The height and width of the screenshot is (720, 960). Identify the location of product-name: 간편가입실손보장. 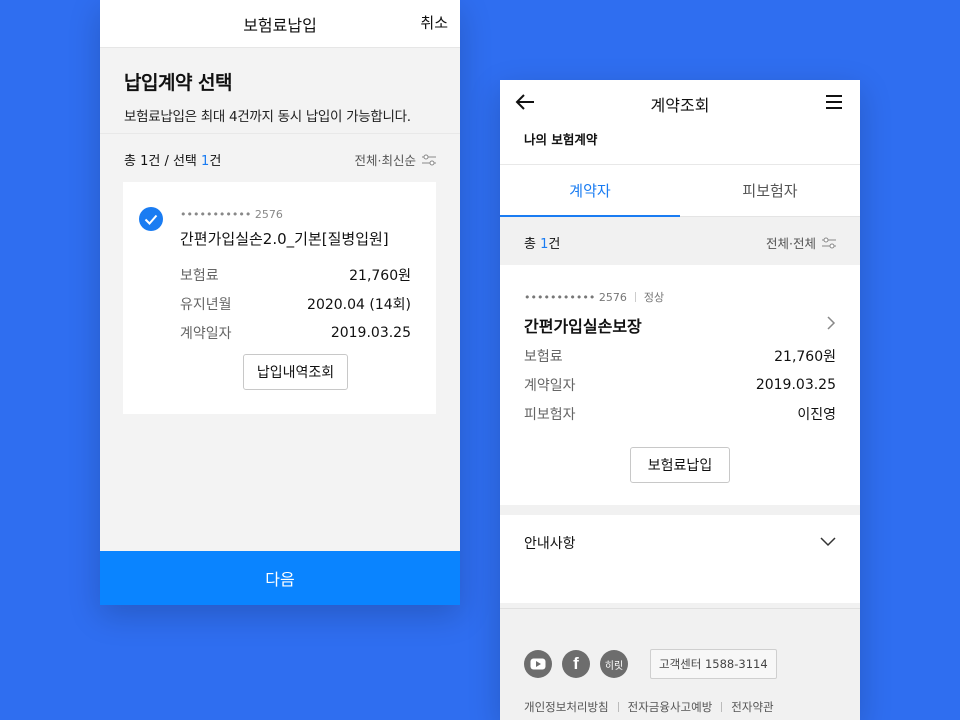
(583, 325).